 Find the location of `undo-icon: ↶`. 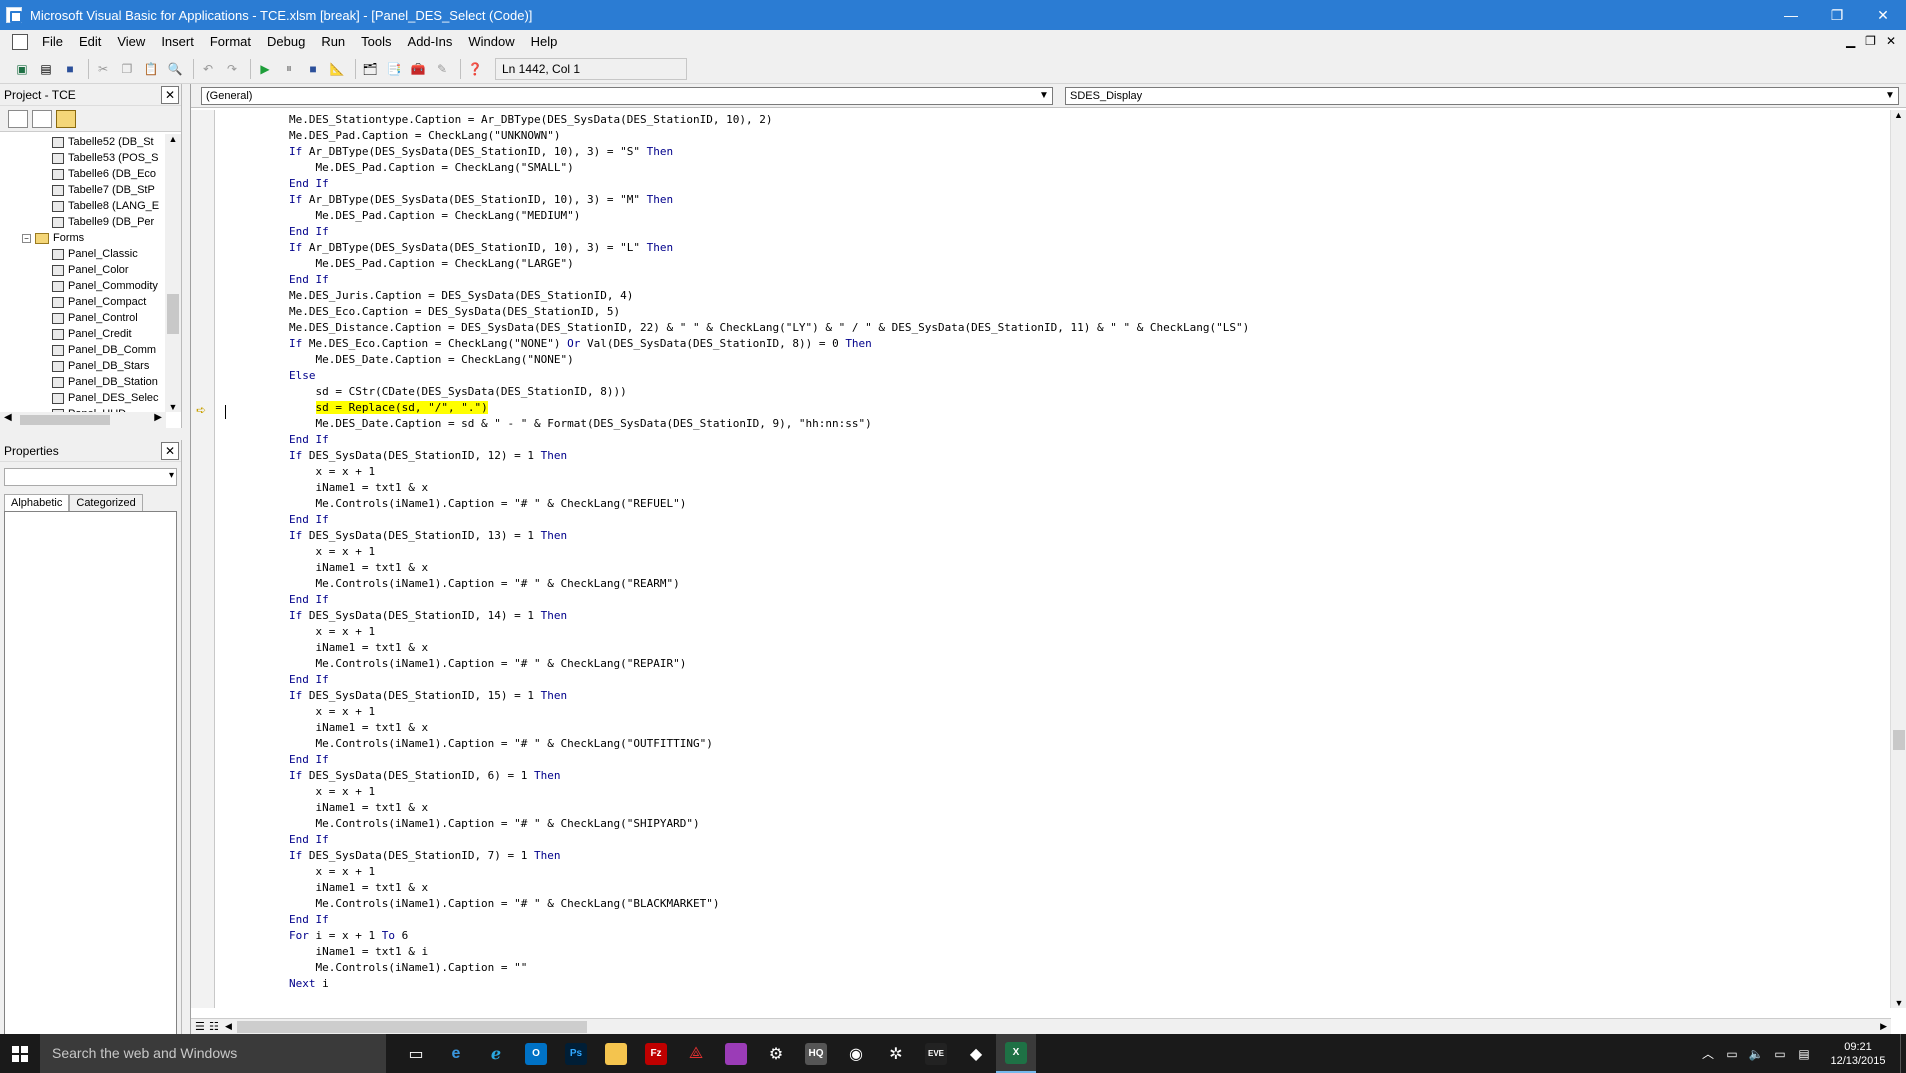

undo-icon: ↶ is located at coordinates (208, 69).